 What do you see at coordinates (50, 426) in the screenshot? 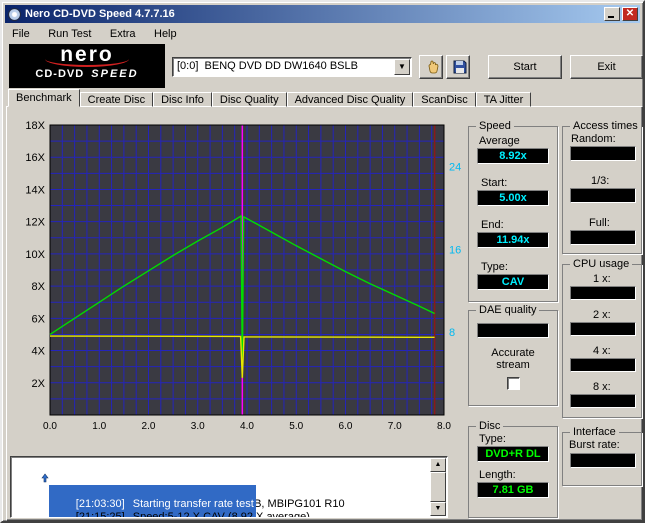
I see `svg-text: 0.0` at bounding box center [50, 426].